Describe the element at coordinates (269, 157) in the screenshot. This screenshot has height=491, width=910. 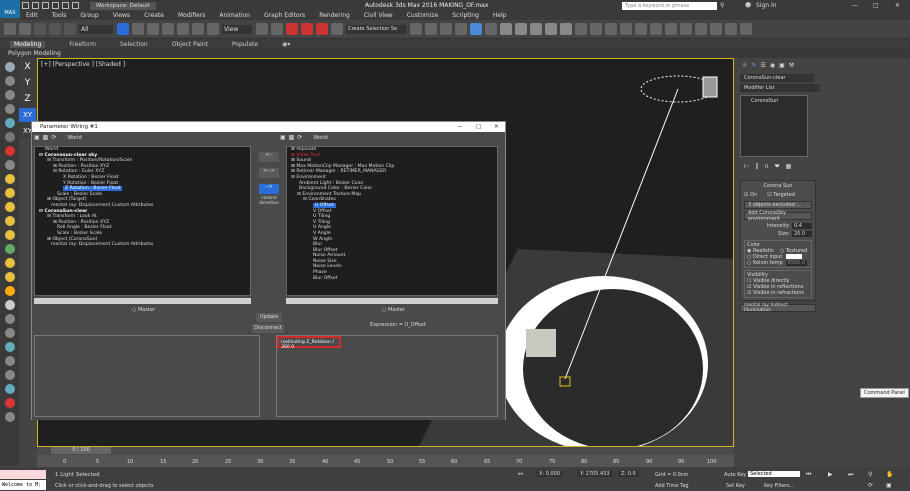
I see `wire-left-arrow-button: <--` at that location.